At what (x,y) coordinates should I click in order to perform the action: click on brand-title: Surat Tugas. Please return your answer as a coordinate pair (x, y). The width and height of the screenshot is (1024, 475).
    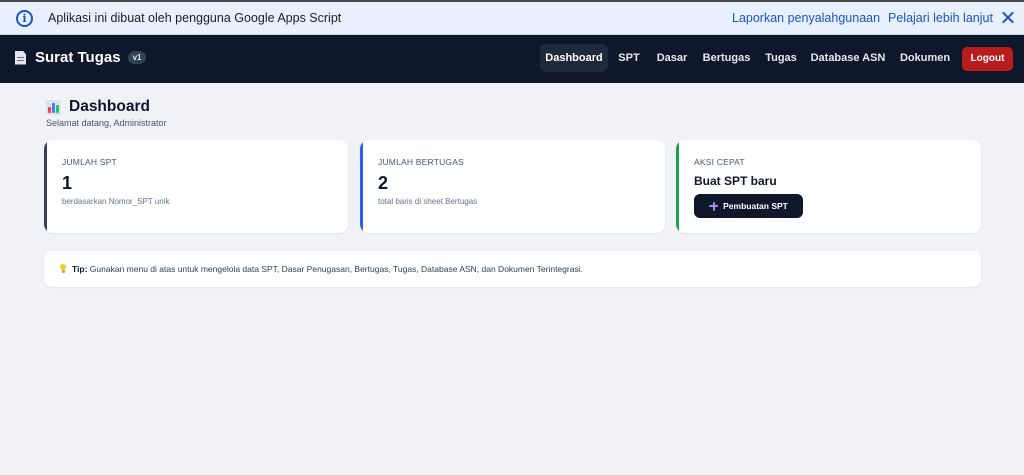
    Looking at the image, I should click on (78, 57).